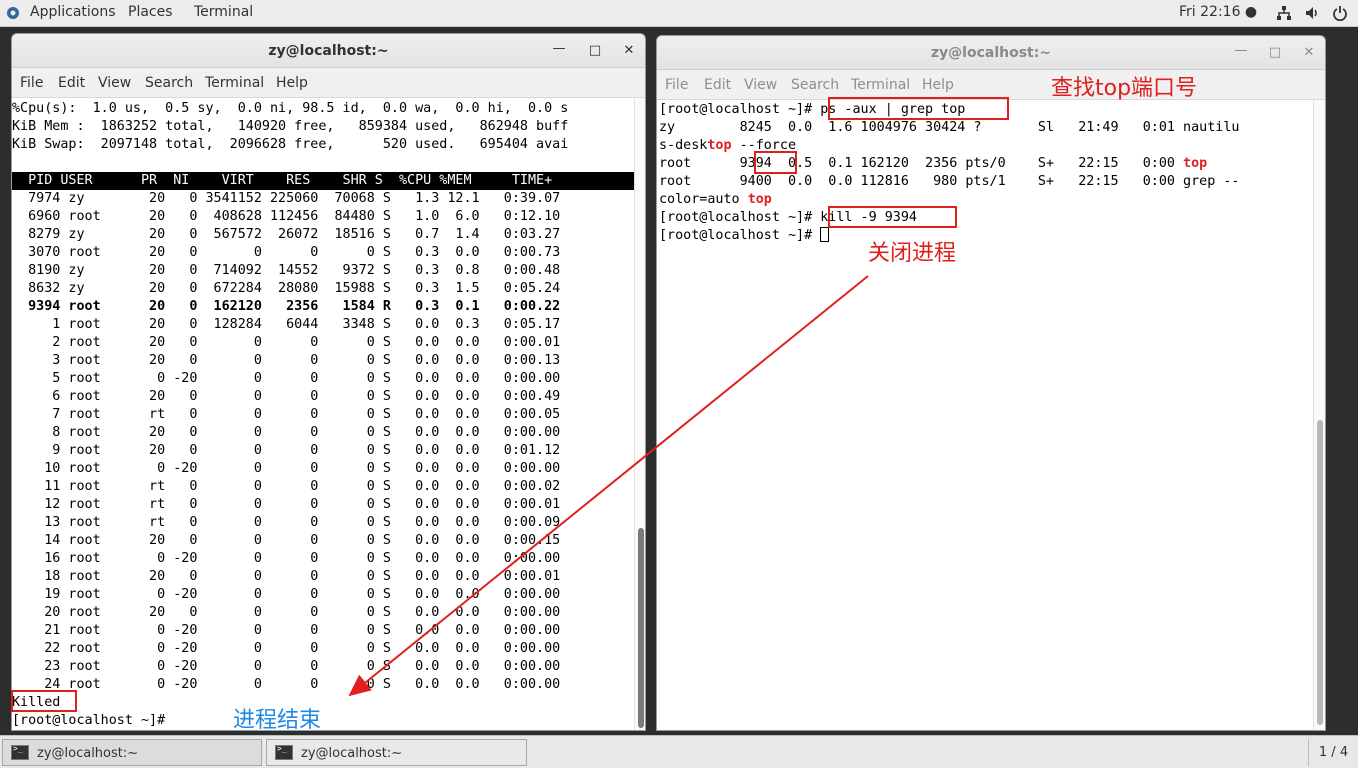 The width and height of the screenshot is (1358, 768). Describe the element at coordinates (396, 752) in the screenshot. I see `taskbar-item-terminal-2: zy@localhost:~` at that location.